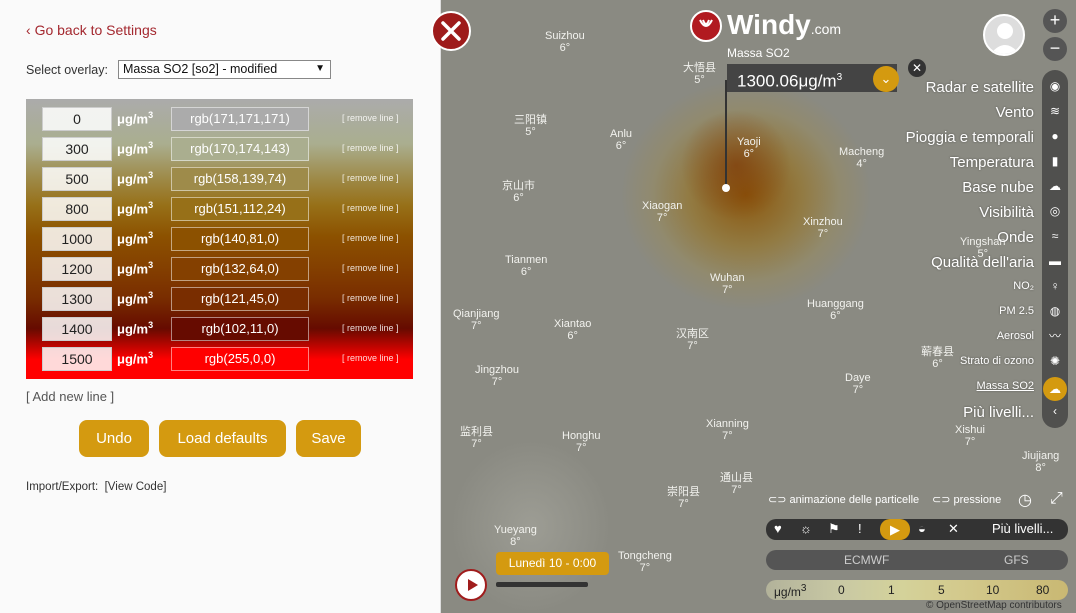 The image size is (1076, 613). What do you see at coordinates (886, 79) in the screenshot?
I see `pin-expand-button: ⌄` at bounding box center [886, 79].